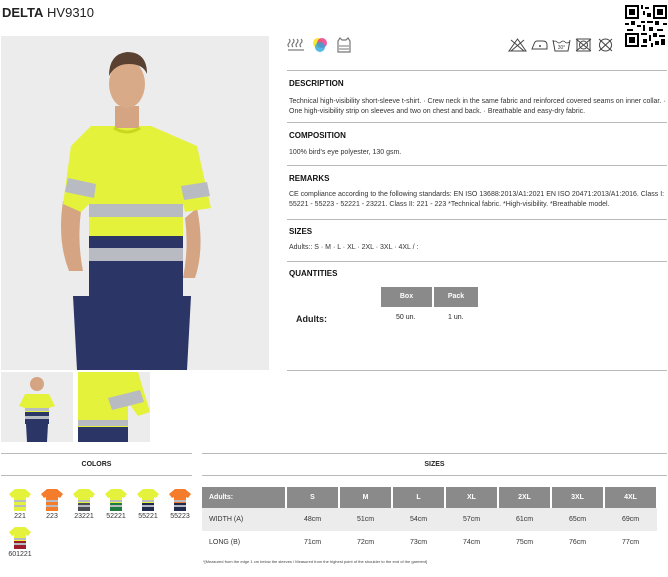 The width and height of the screenshot is (668, 577). Describe the element at coordinates (517, 45) in the screenshot. I see `no-bleach-icon` at that location.